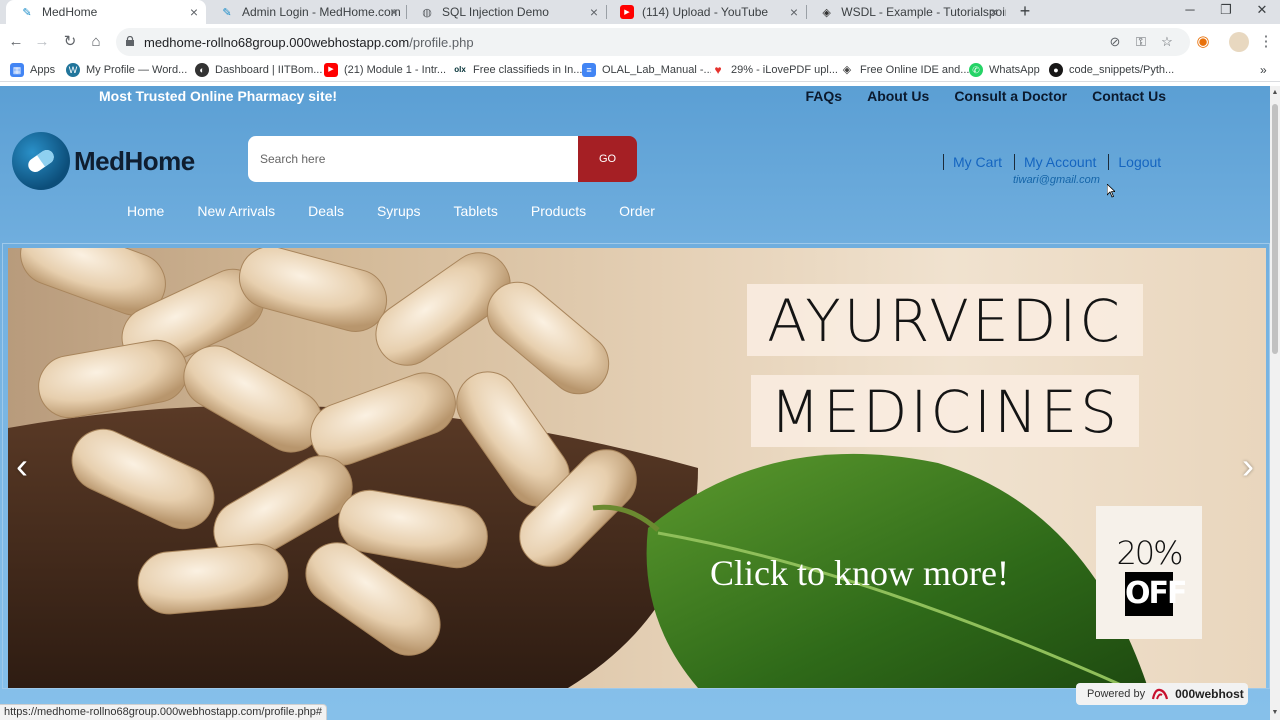 The height and width of the screenshot is (720, 1280). What do you see at coordinates (1129, 96) in the screenshot?
I see `contact-us-link: Contact Us` at bounding box center [1129, 96].